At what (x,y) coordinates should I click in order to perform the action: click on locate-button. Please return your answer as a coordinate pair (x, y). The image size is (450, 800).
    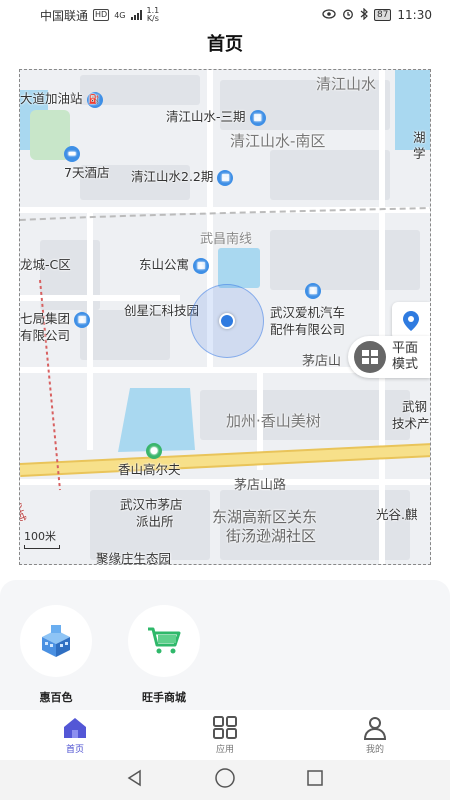
    Looking at the image, I should click on (411, 321).